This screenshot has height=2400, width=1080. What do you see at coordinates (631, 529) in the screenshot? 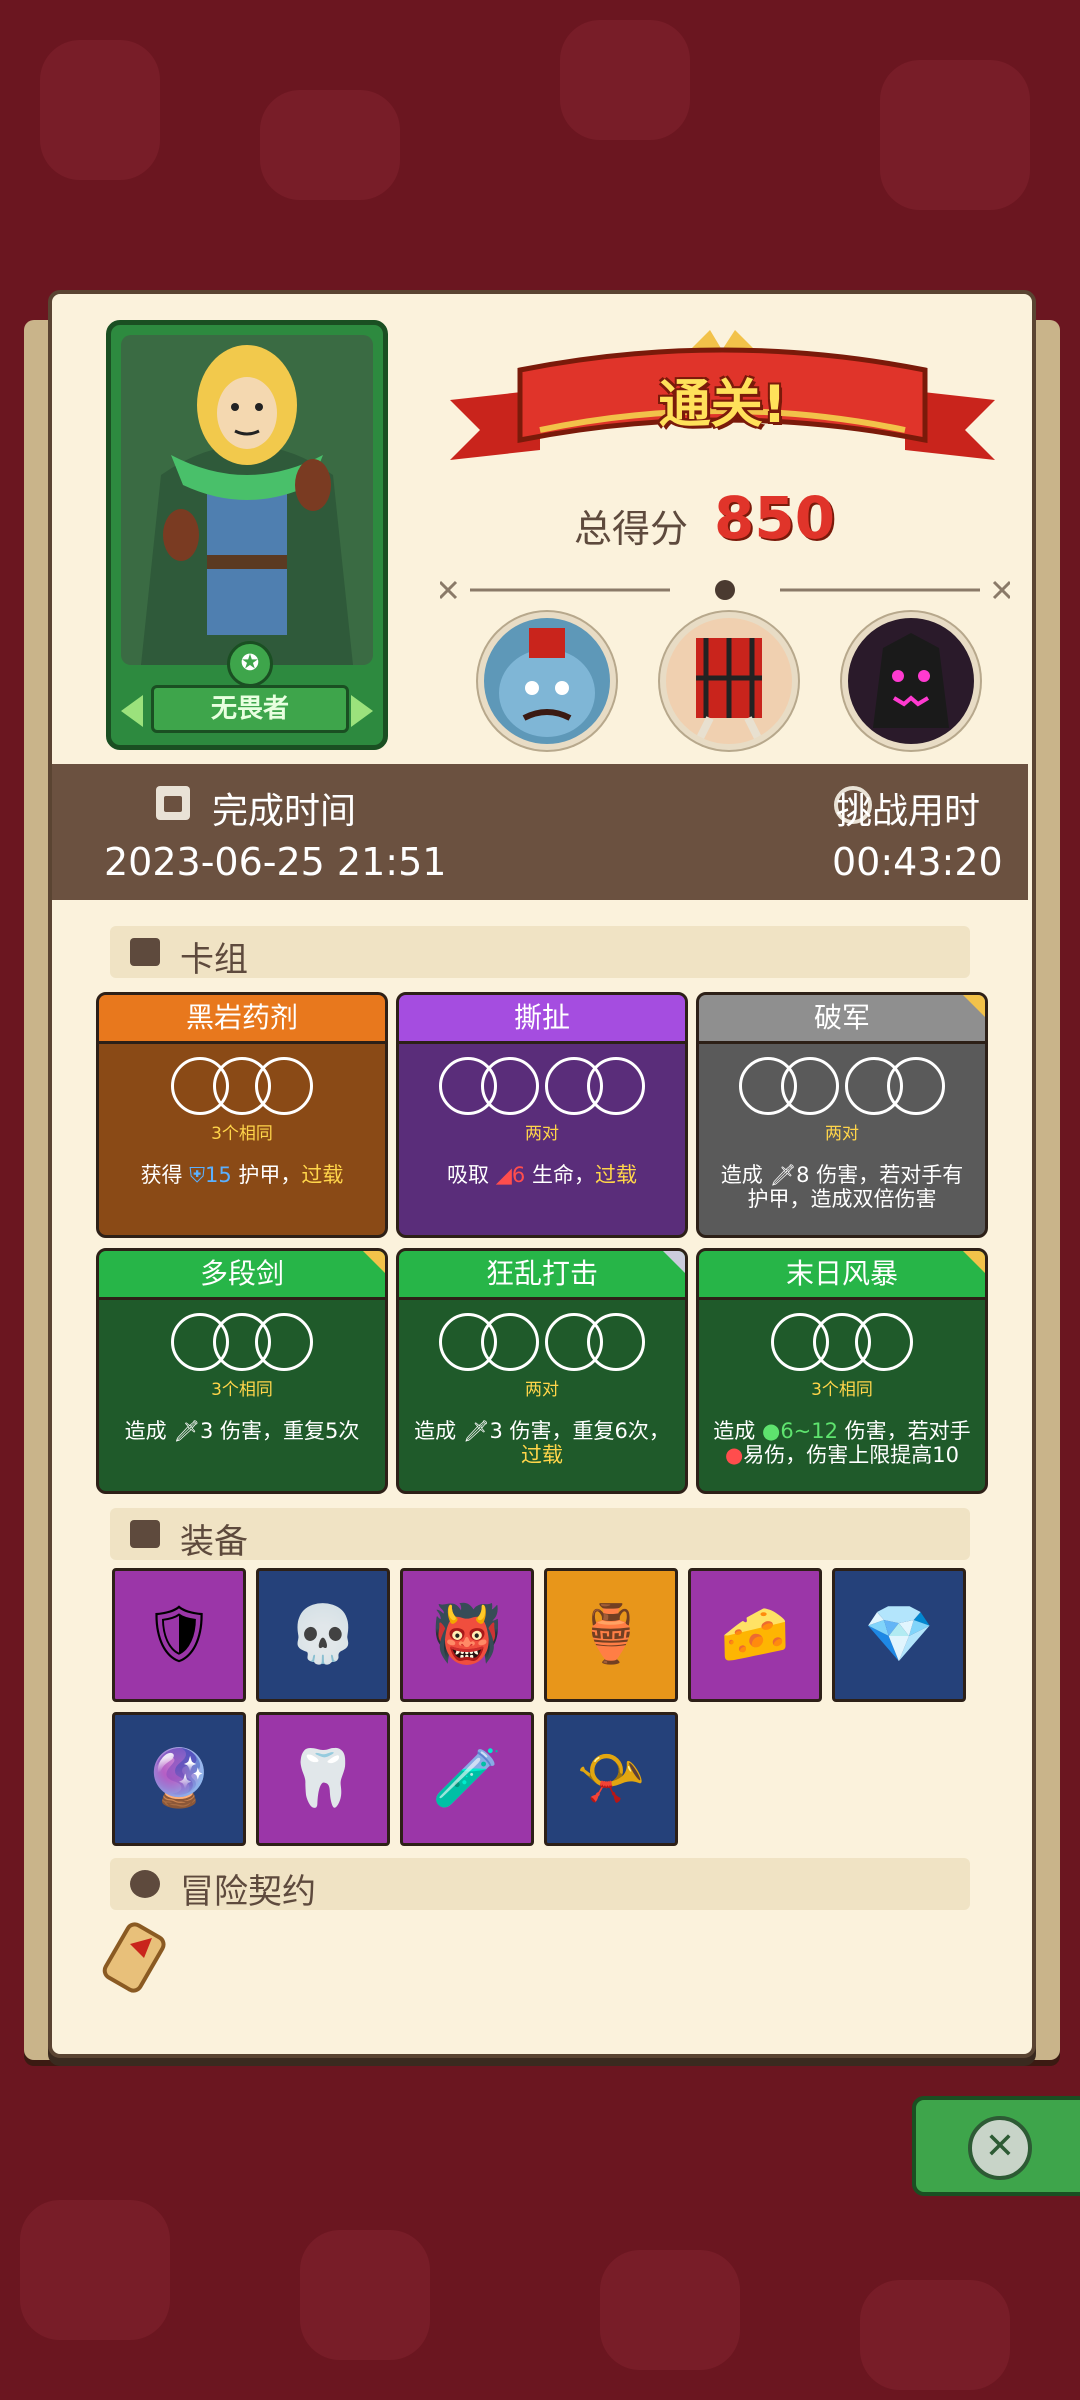
I see `total-score-label: 总得分` at bounding box center [631, 529].